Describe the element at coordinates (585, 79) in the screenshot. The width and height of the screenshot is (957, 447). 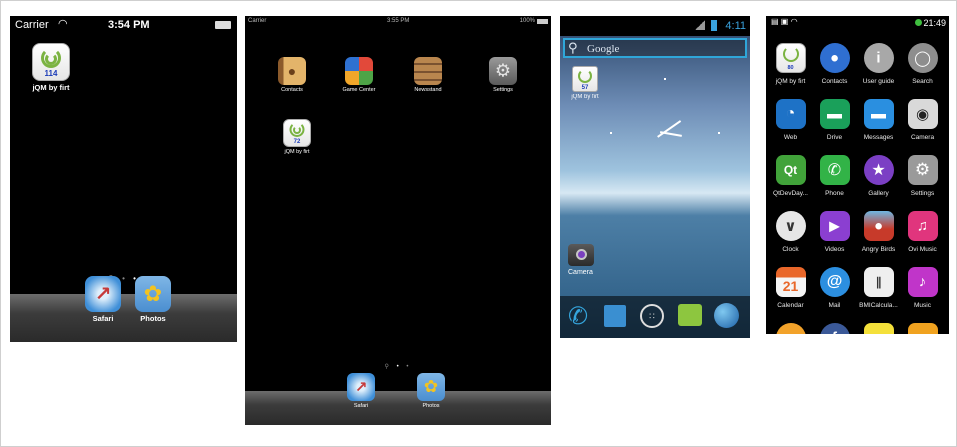
I see `jqm-icon: 57` at that location.